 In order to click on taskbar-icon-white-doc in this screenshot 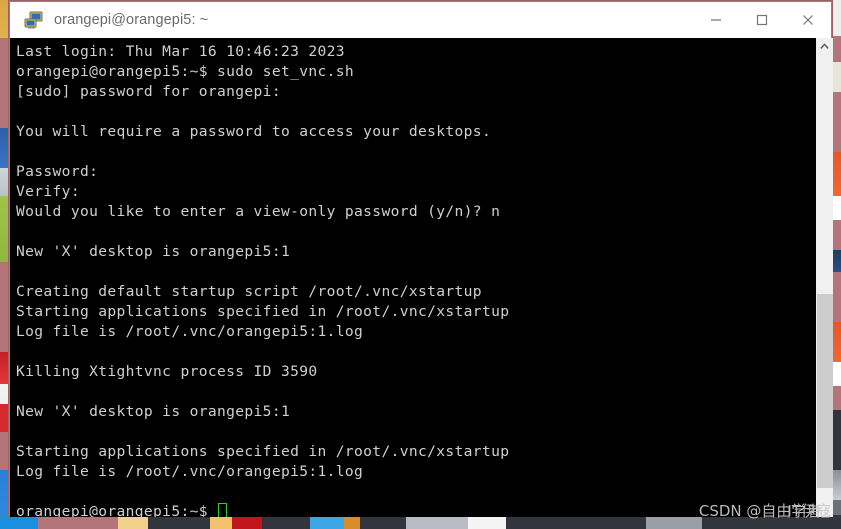, I will do `click(487, 522)`.